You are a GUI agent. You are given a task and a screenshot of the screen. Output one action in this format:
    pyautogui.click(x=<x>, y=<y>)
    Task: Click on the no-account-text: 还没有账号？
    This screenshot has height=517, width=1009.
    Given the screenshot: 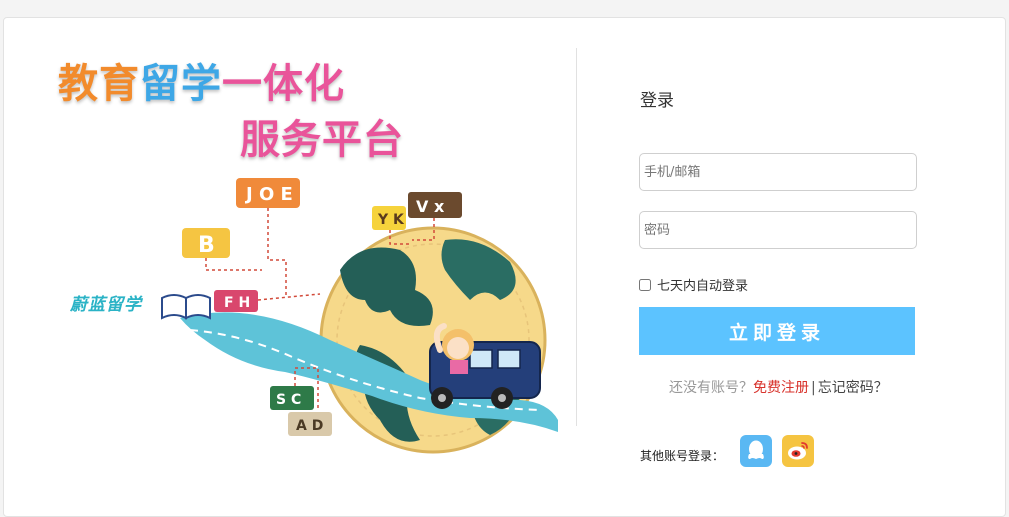 What is the action you would take?
    pyautogui.click(x=711, y=388)
    